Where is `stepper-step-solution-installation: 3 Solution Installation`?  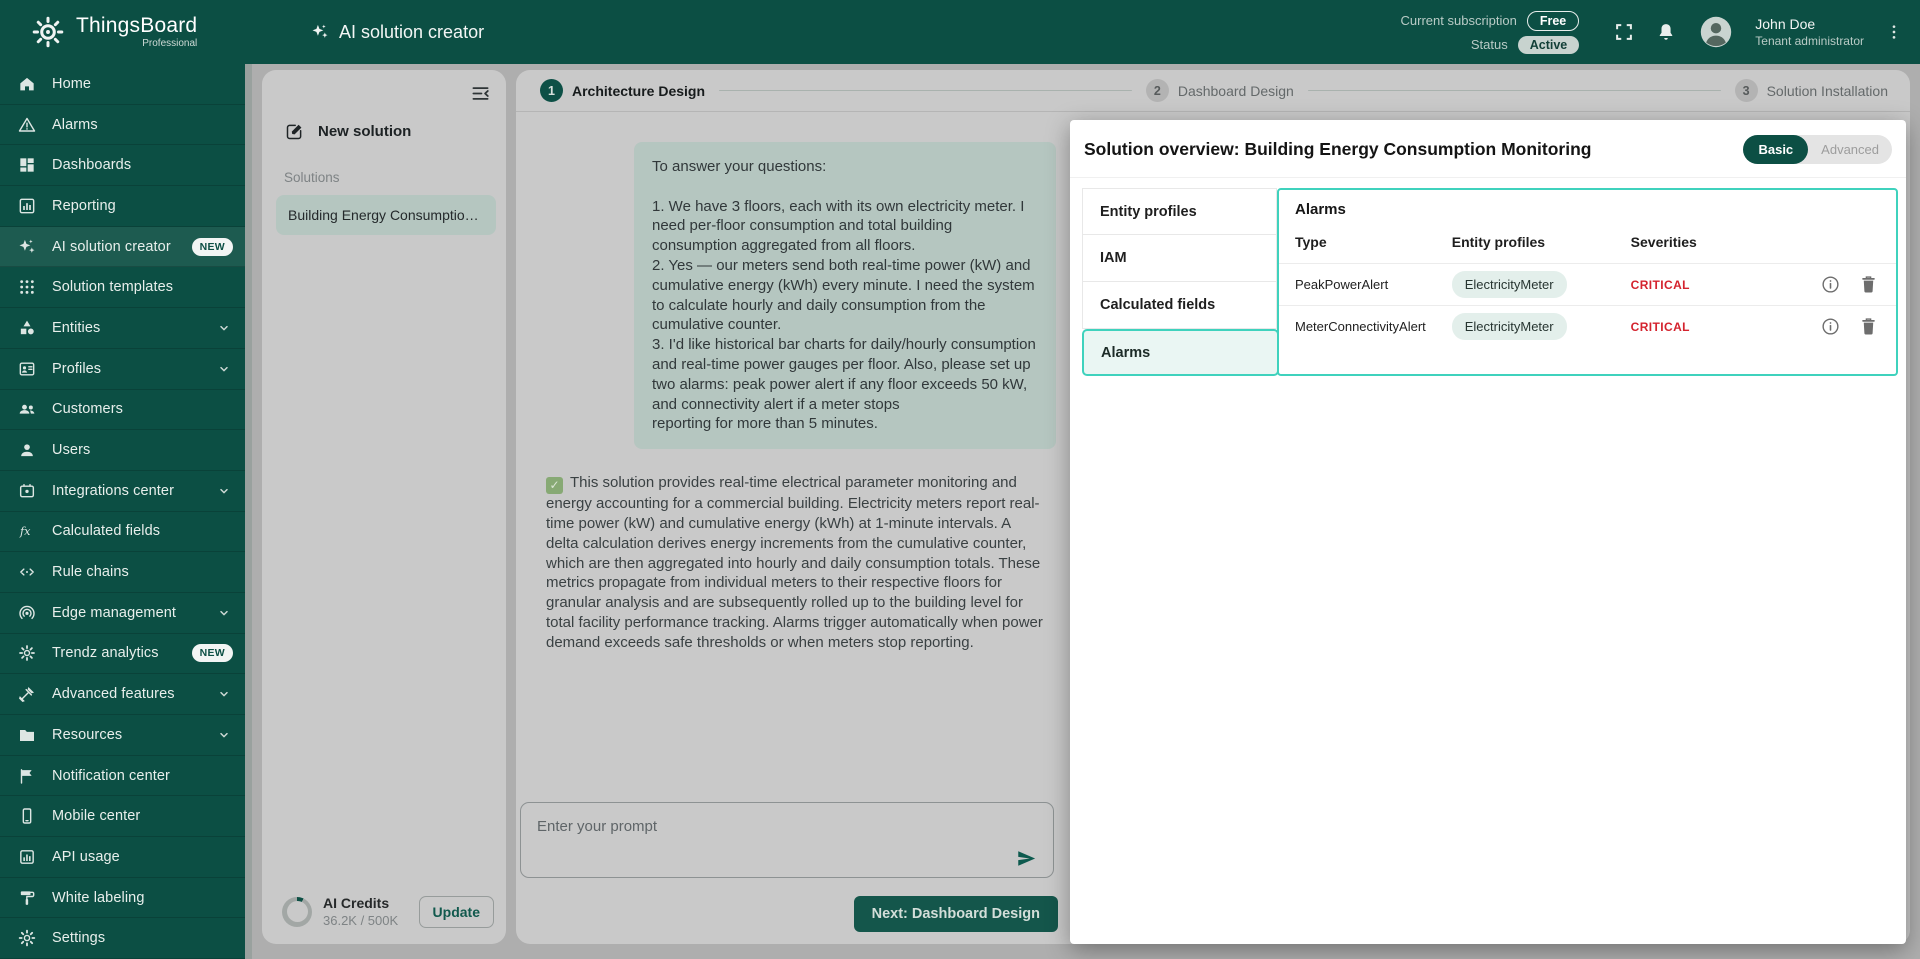
stepper-step-solution-installation: 3 Solution Installation is located at coordinates (1811, 90).